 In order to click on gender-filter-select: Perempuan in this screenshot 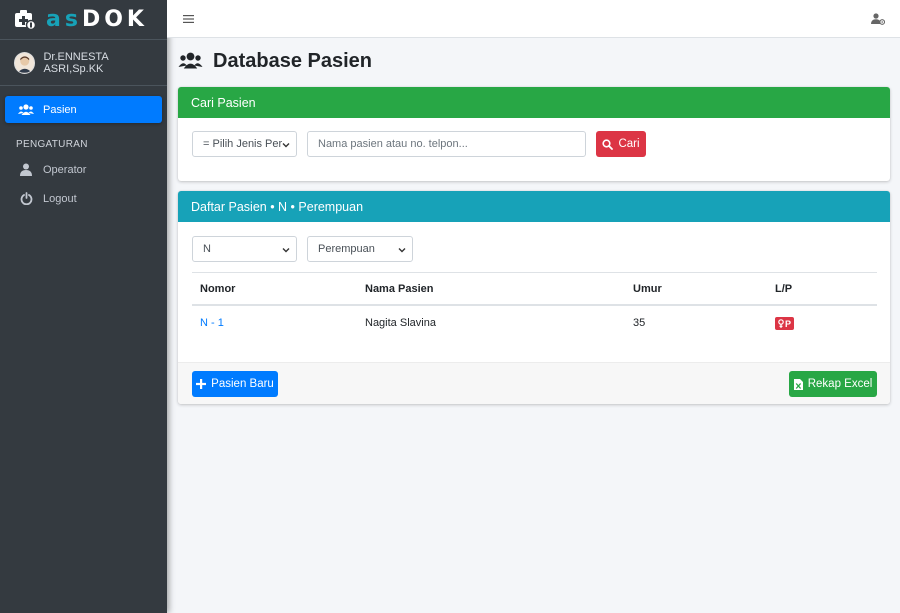, I will do `click(360, 249)`.